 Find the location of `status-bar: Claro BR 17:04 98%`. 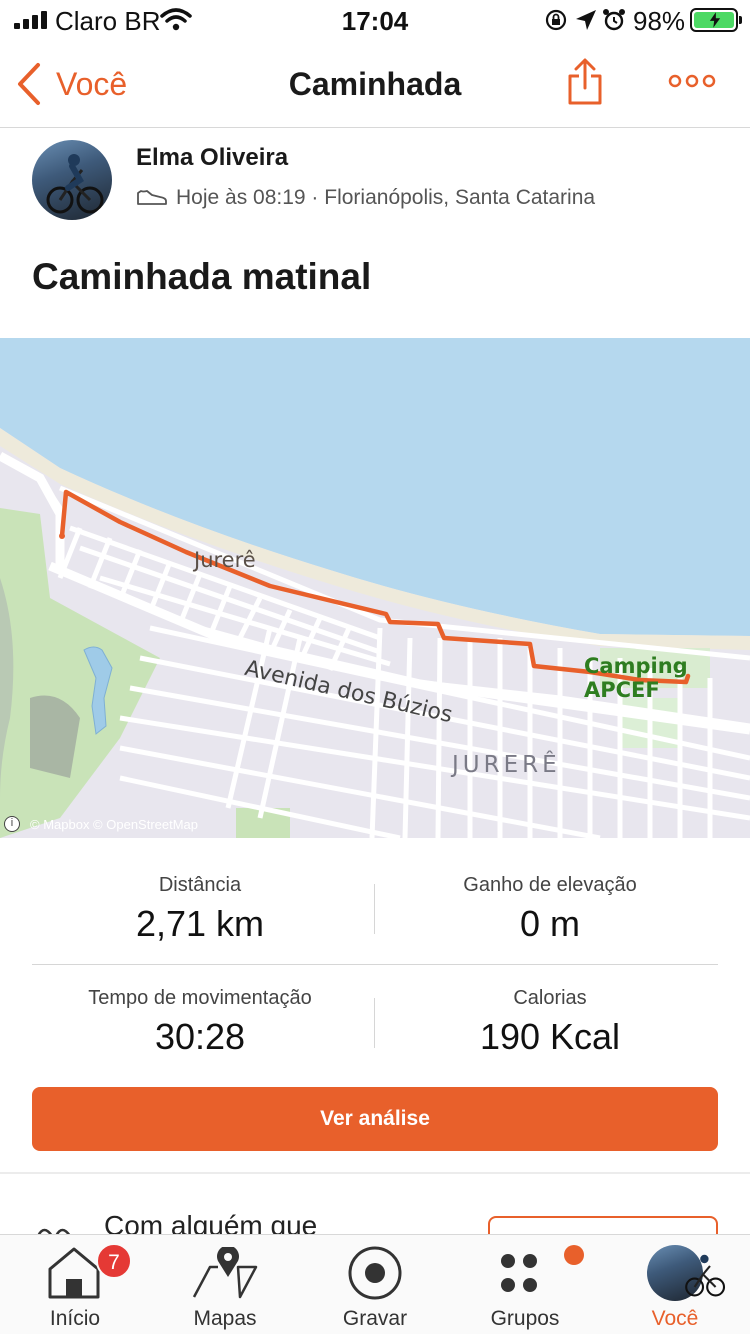

status-bar: Claro BR 17:04 98% is located at coordinates (375, 20).